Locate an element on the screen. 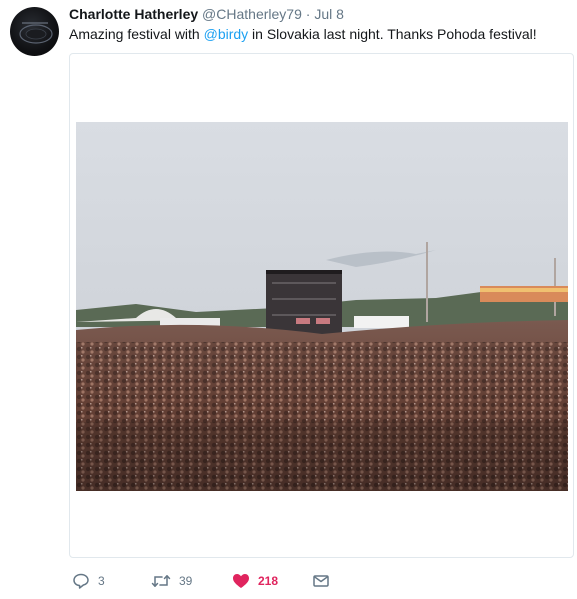 This screenshot has width=577, height=599. tweet-timestamp: Jul 8 is located at coordinates (329, 14).